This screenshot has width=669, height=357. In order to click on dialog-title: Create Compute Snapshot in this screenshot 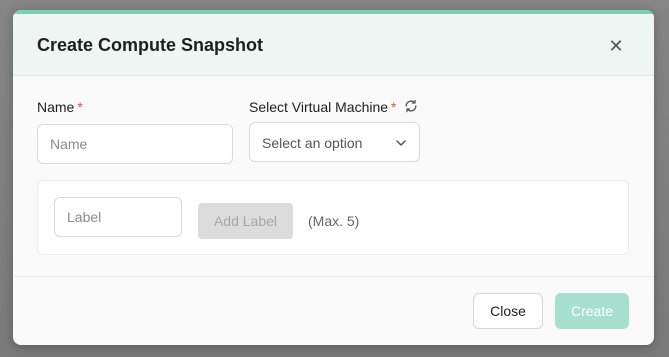, I will do `click(150, 45)`.